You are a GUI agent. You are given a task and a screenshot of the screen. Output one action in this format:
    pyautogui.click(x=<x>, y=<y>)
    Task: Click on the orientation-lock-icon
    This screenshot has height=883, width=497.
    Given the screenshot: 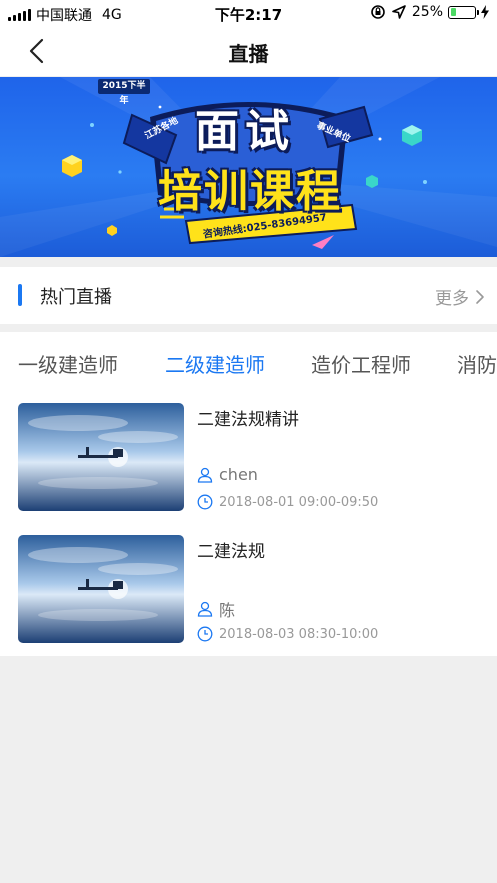 What is the action you would take?
    pyautogui.click(x=378, y=12)
    